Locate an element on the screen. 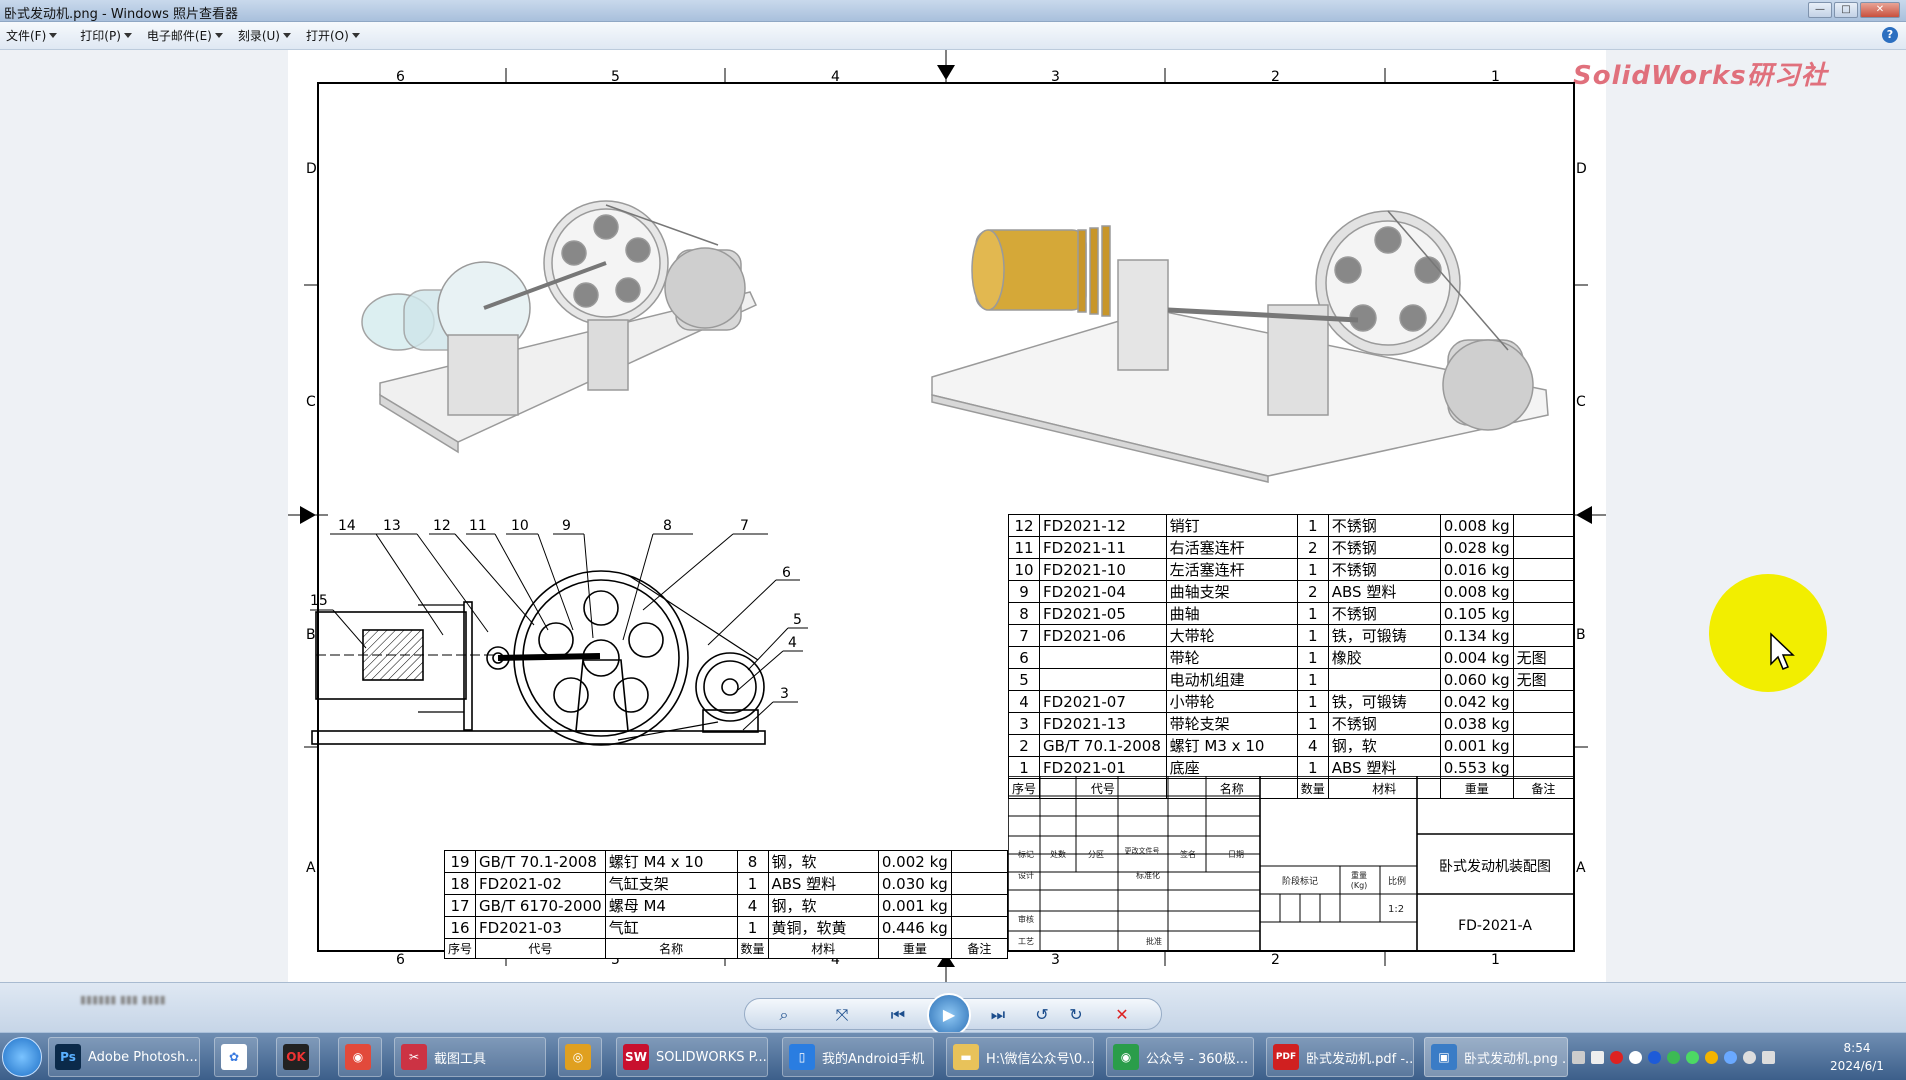 The image size is (1906, 1080). col-label-top: 3 is located at coordinates (1055, 77).